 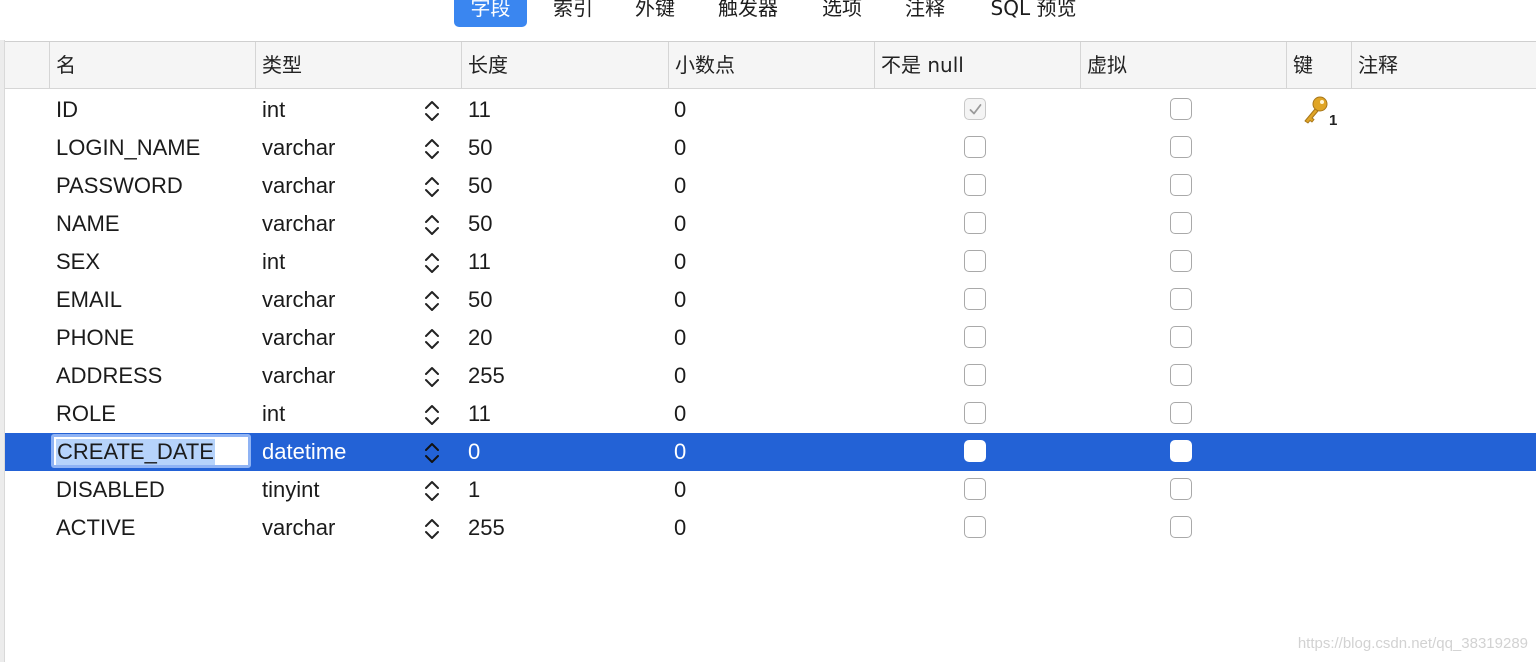 I want to click on tab-fields: 字段, so click(x=490, y=13).